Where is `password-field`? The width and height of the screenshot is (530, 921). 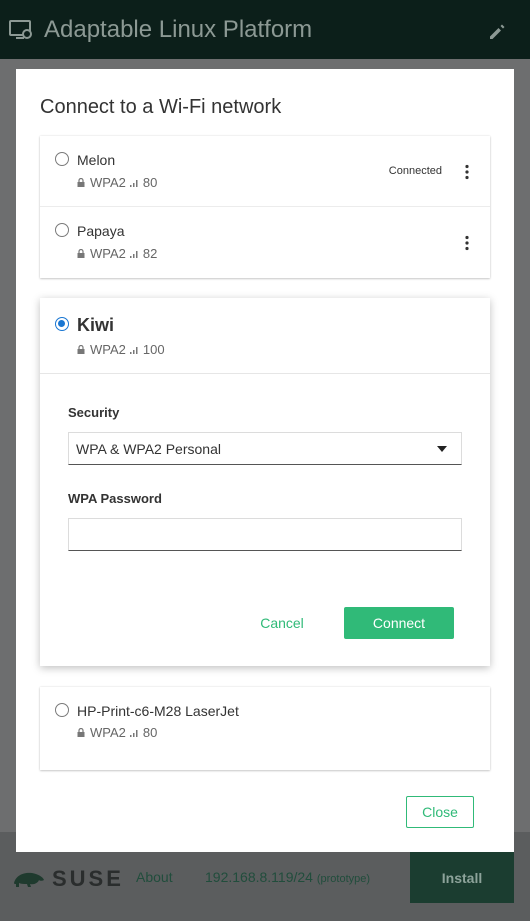 password-field is located at coordinates (265, 534).